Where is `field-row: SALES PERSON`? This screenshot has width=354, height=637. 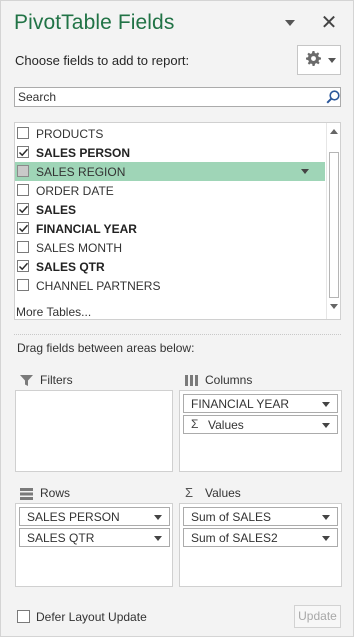
field-row: SALES PERSON is located at coordinates (170, 152).